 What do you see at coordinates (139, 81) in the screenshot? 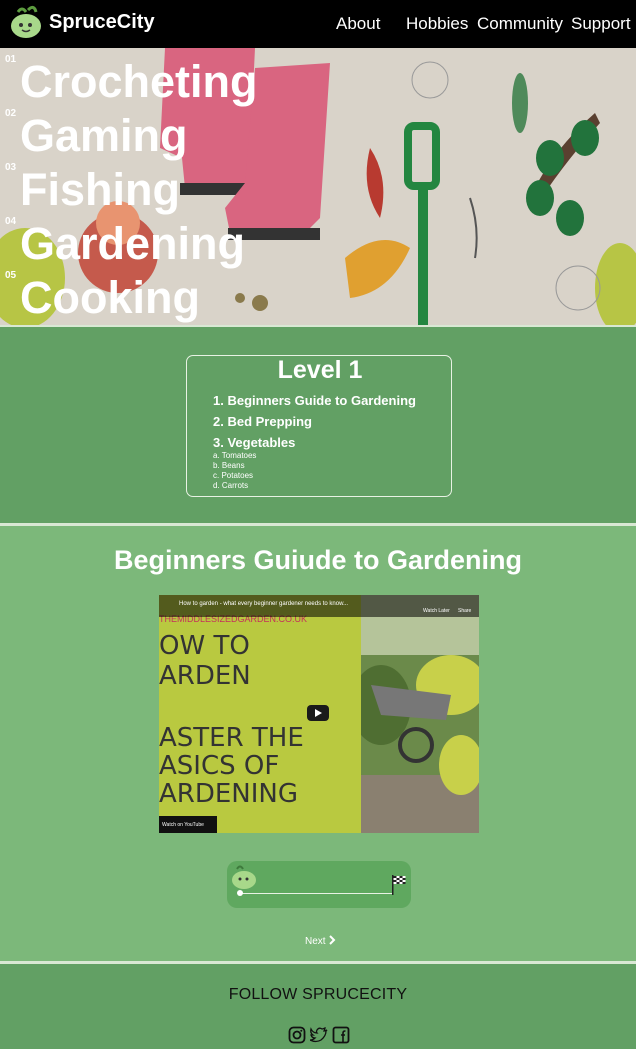
I see `hobby-link-crocheting: Crocheting` at bounding box center [139, 81].